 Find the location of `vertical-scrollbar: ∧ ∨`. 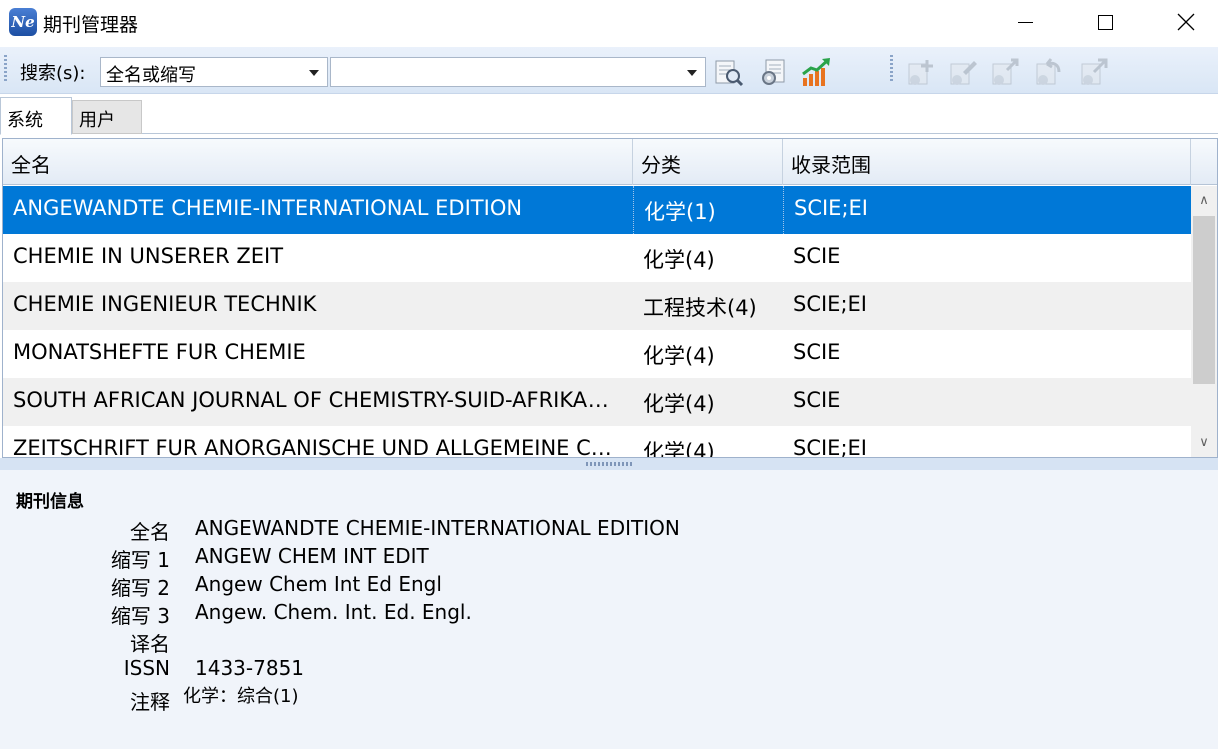

vertical-scrollbar: ∧ ∨ is located at coordinates (1204, 321).